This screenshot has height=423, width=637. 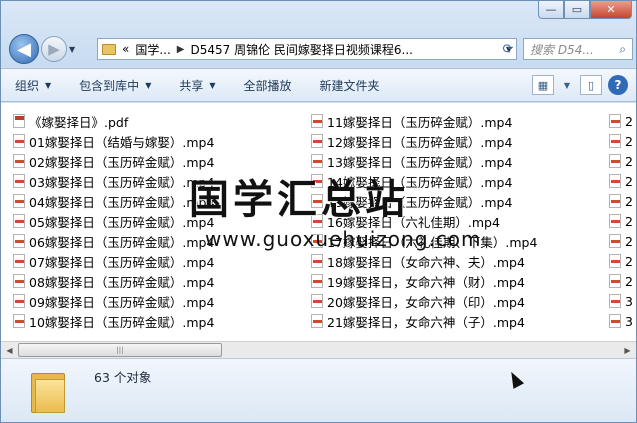 I want to click on file-item: 01嫁娶择日（结婚与嫁娶）.mp4, so click(x=113, y=141).